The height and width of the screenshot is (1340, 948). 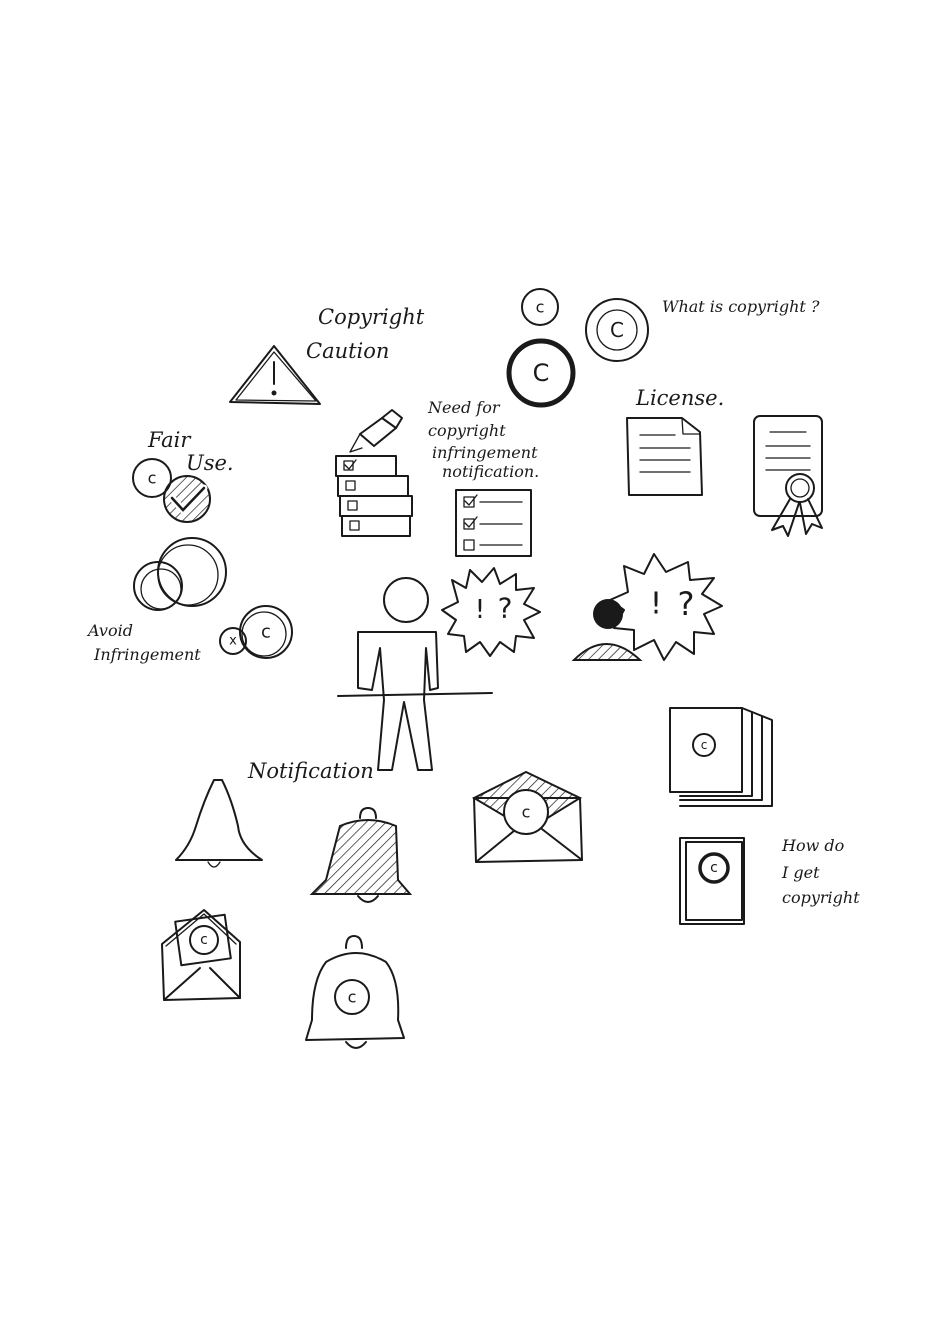 What do you see at coordinates (147, 654) in the screenshot?
I see `avoid-label-2: Infringement` at bounding box center [147, 654].